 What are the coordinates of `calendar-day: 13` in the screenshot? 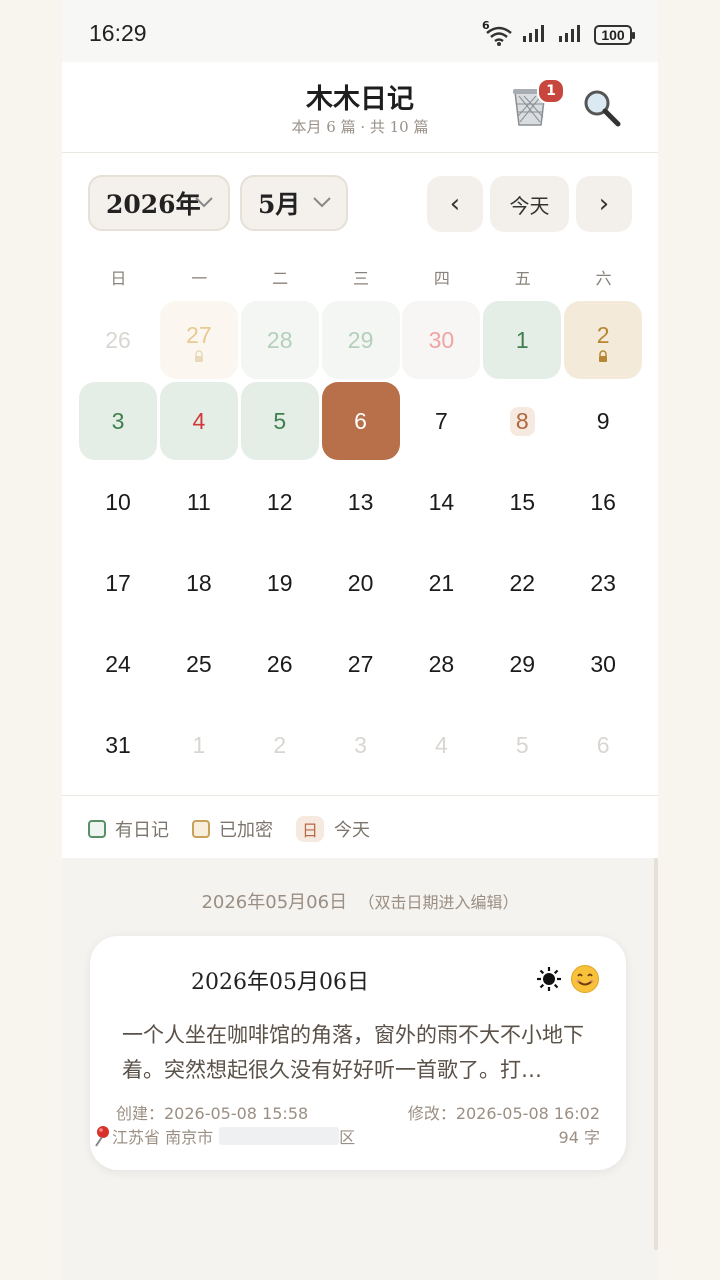 It's located at (361, 502).